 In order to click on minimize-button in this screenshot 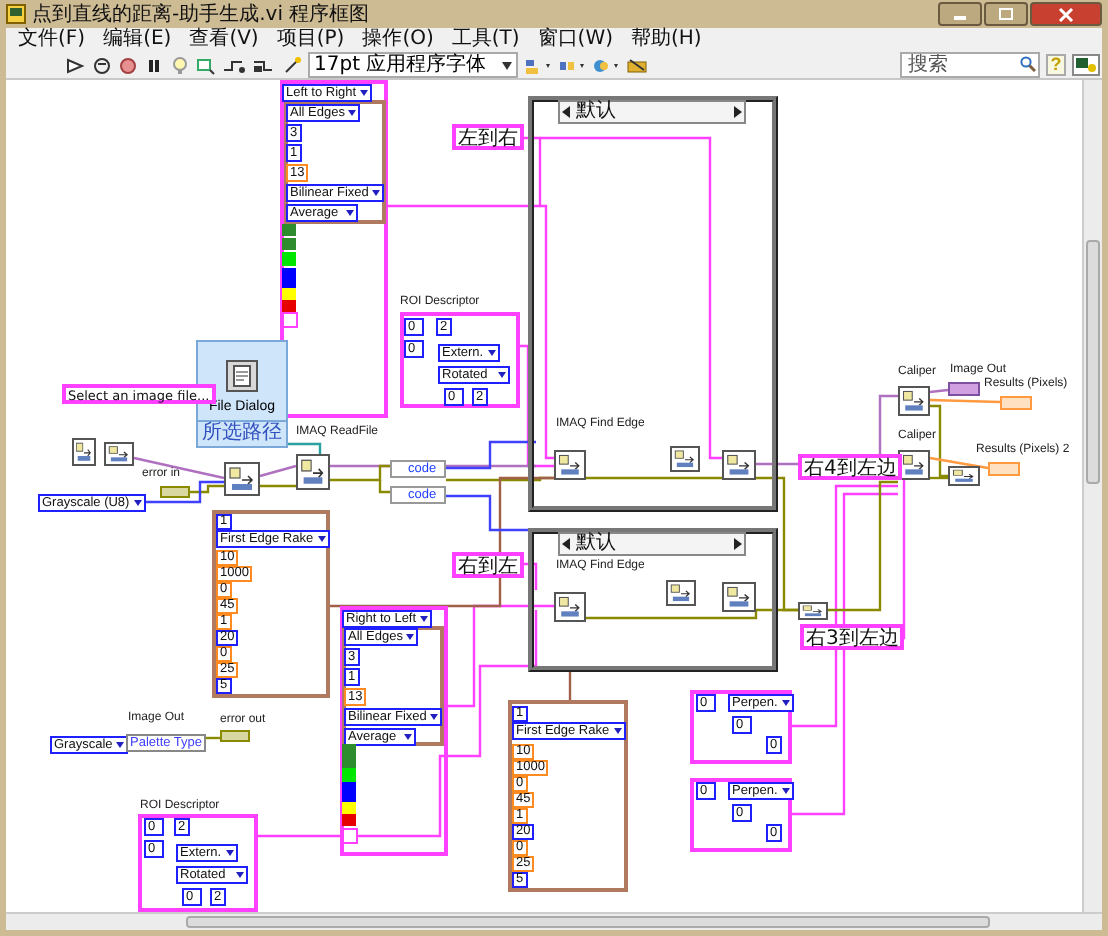, I will do `click(960, 14)`.